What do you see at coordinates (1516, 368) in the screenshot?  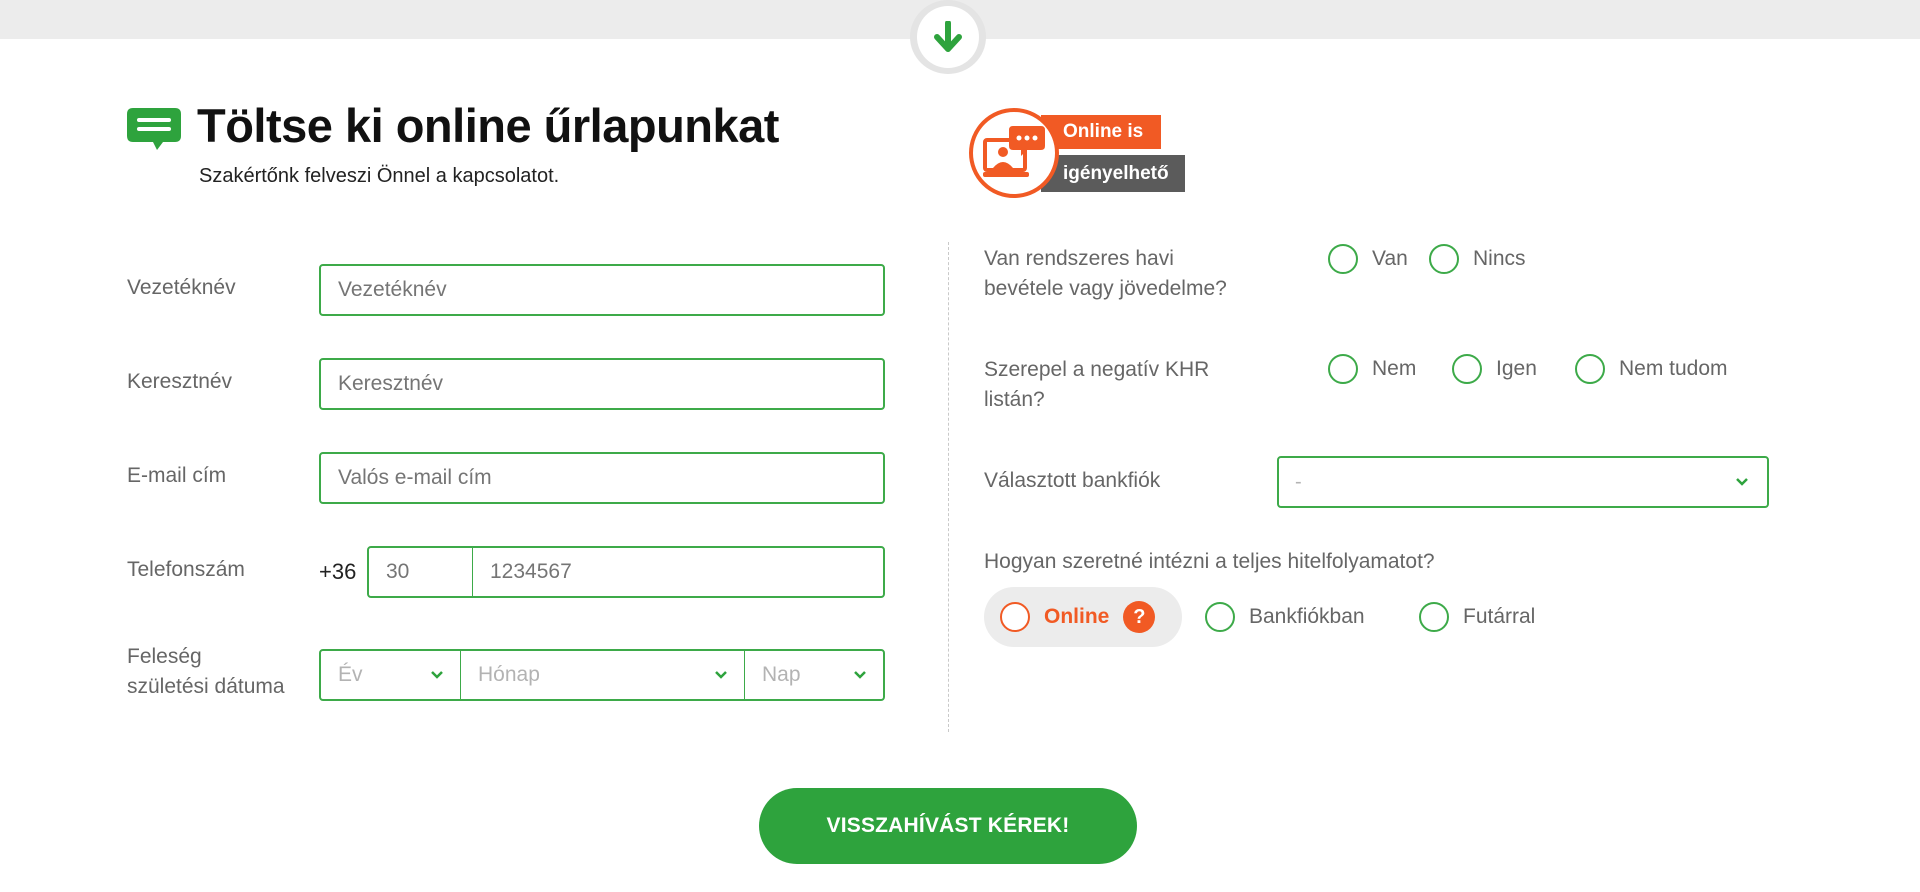 I see `radio-label: Igen` at bounding box center [1516, 368].